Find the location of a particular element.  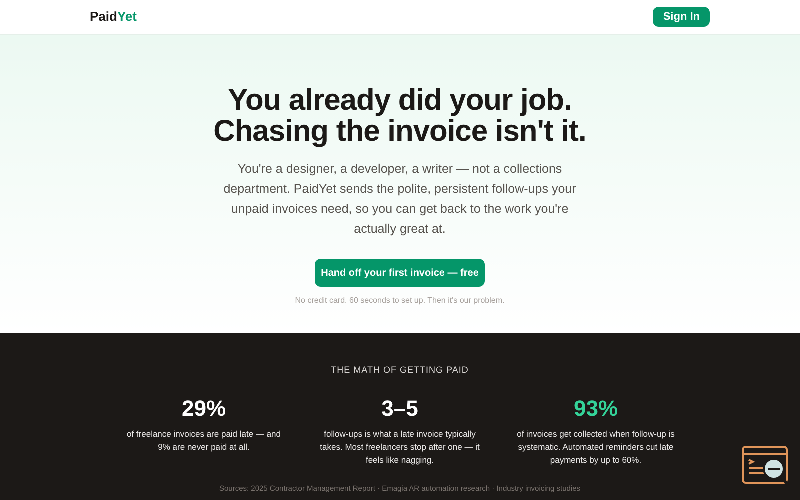

stat-value: 3–5 is located at coordinates (400, 409).